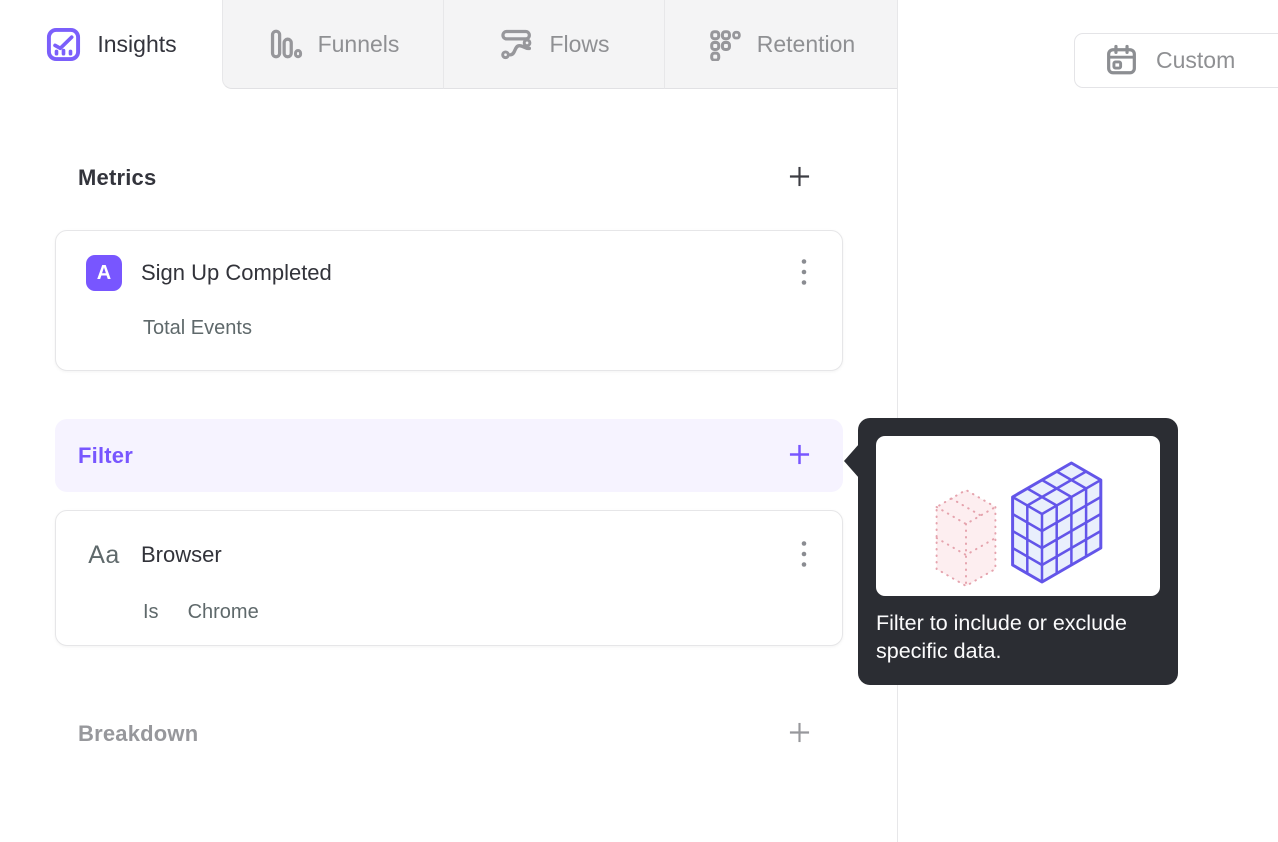 The height and width of the screenshot is (842, 1278). I want to click on tab-flows: Flows, so click(553, 44).